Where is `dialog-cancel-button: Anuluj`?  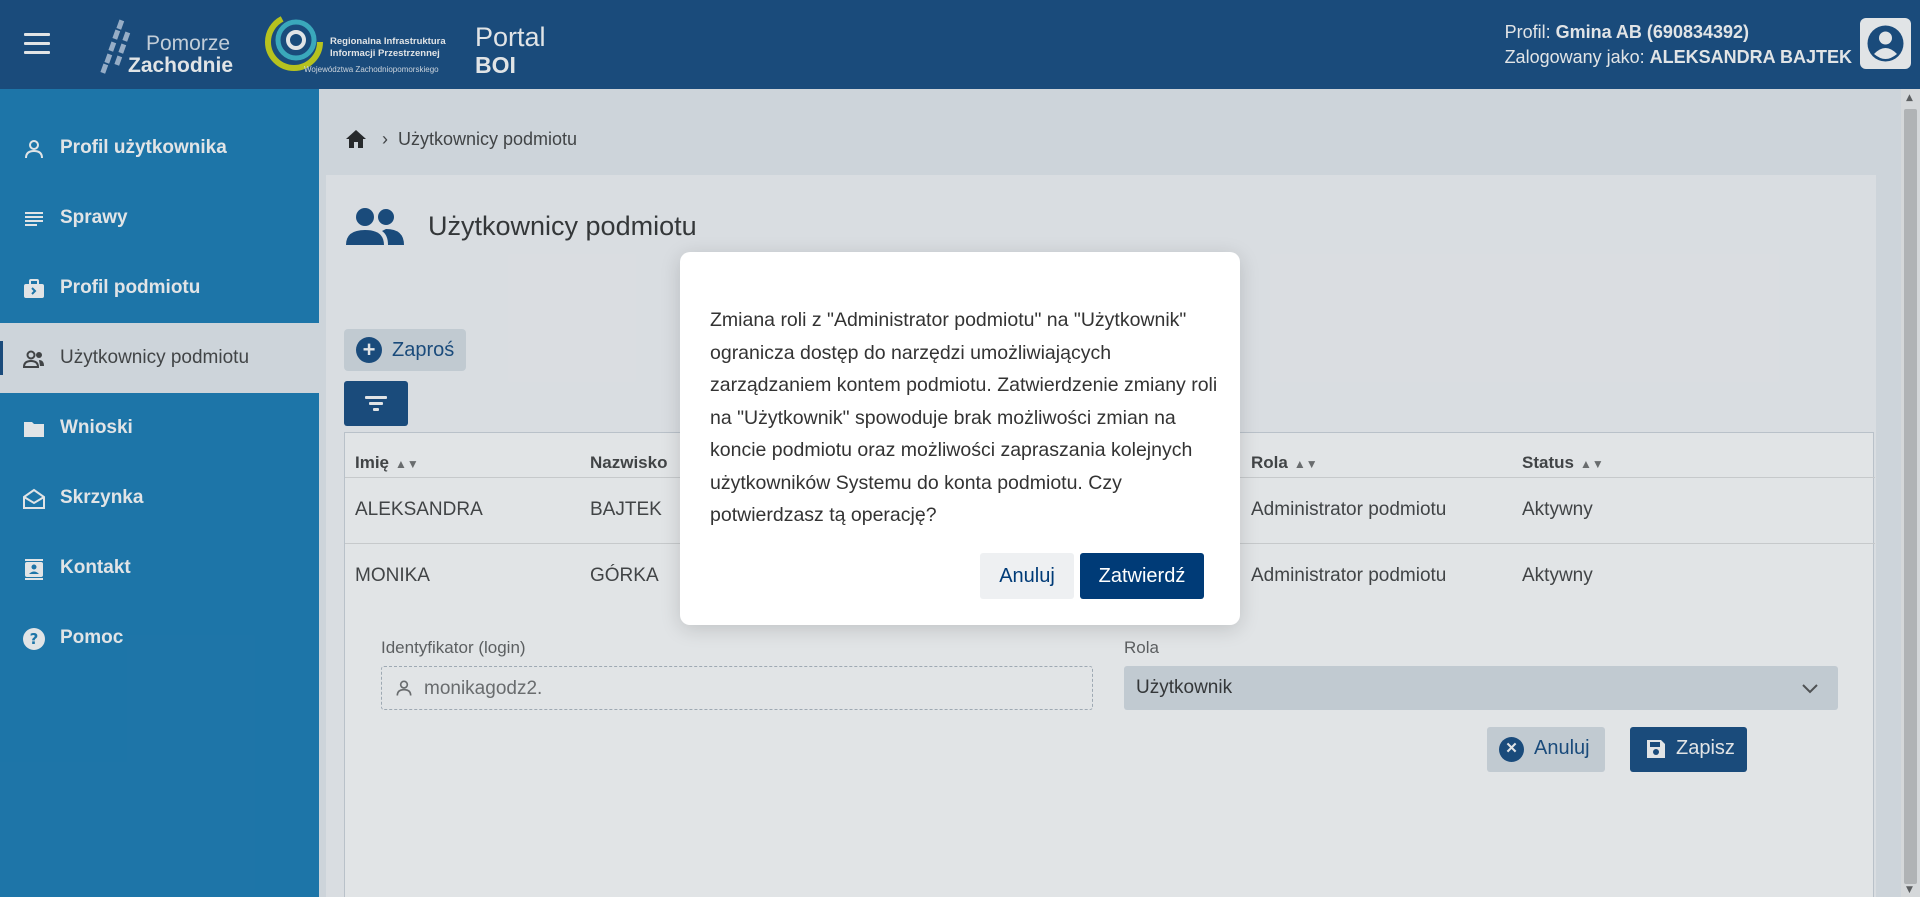
dialog-cancel-button: Anuluj is located at coordinates (1027, 576).